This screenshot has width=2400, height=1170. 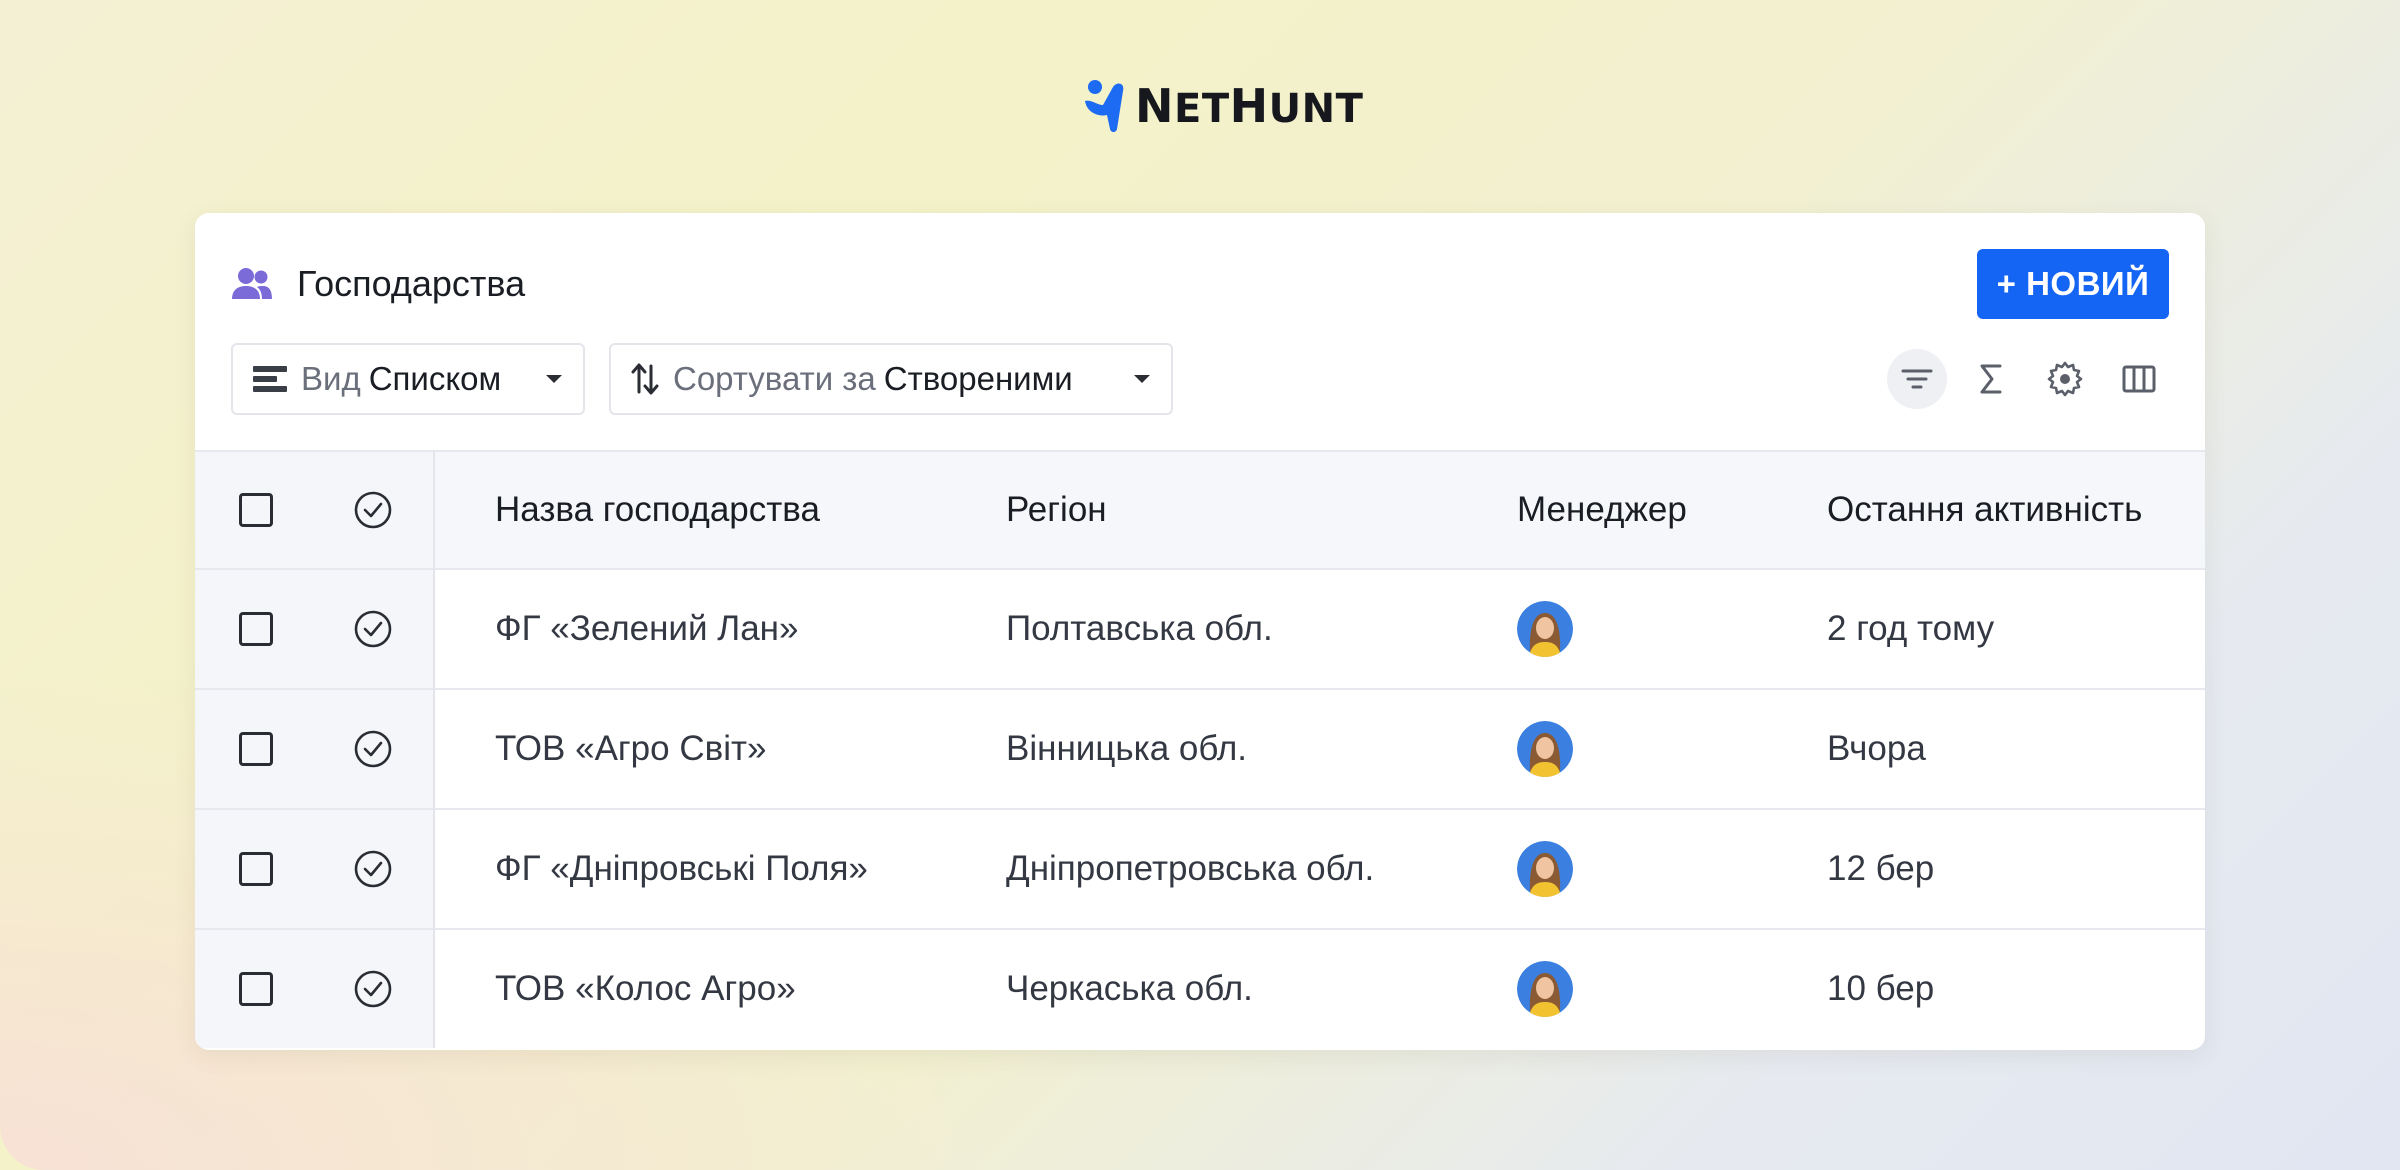 What do you see at coordinates (978, 378) in the screenshot?
I see `sort-value: Створеними` at bounding box center [978, 378].